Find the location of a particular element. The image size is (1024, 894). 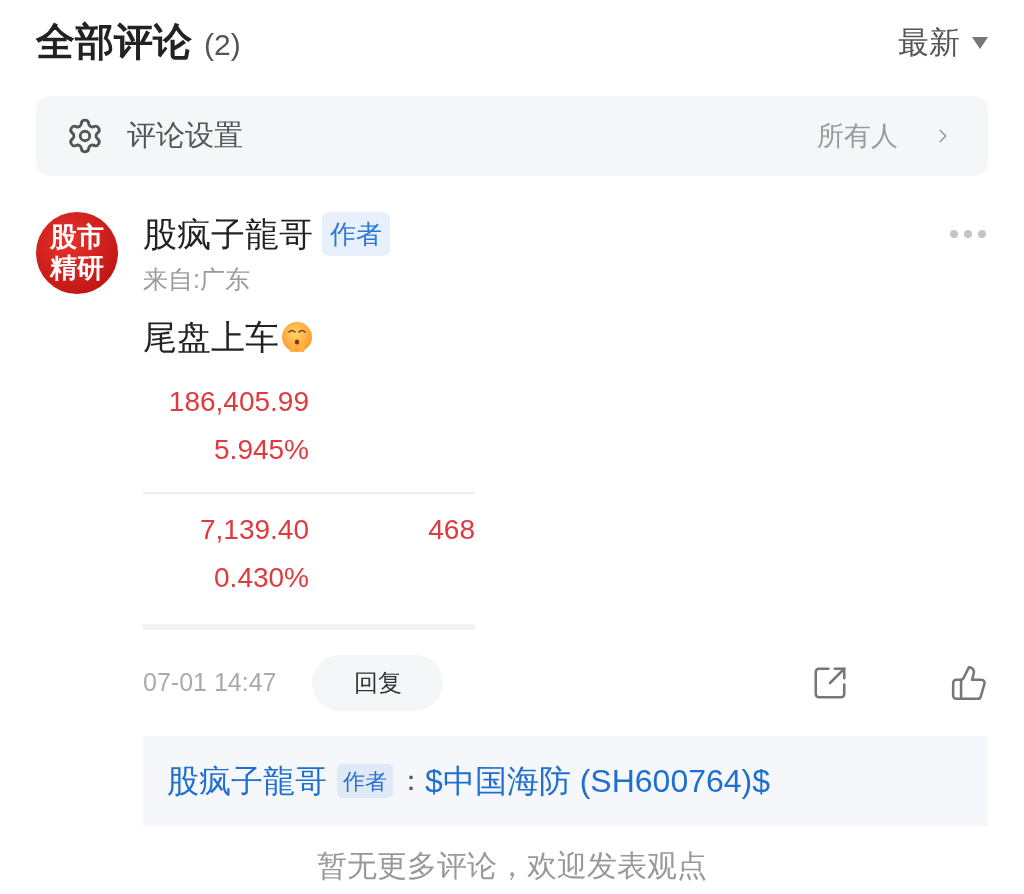

stock-change: 0.430% is located at coordinates (261, 578).